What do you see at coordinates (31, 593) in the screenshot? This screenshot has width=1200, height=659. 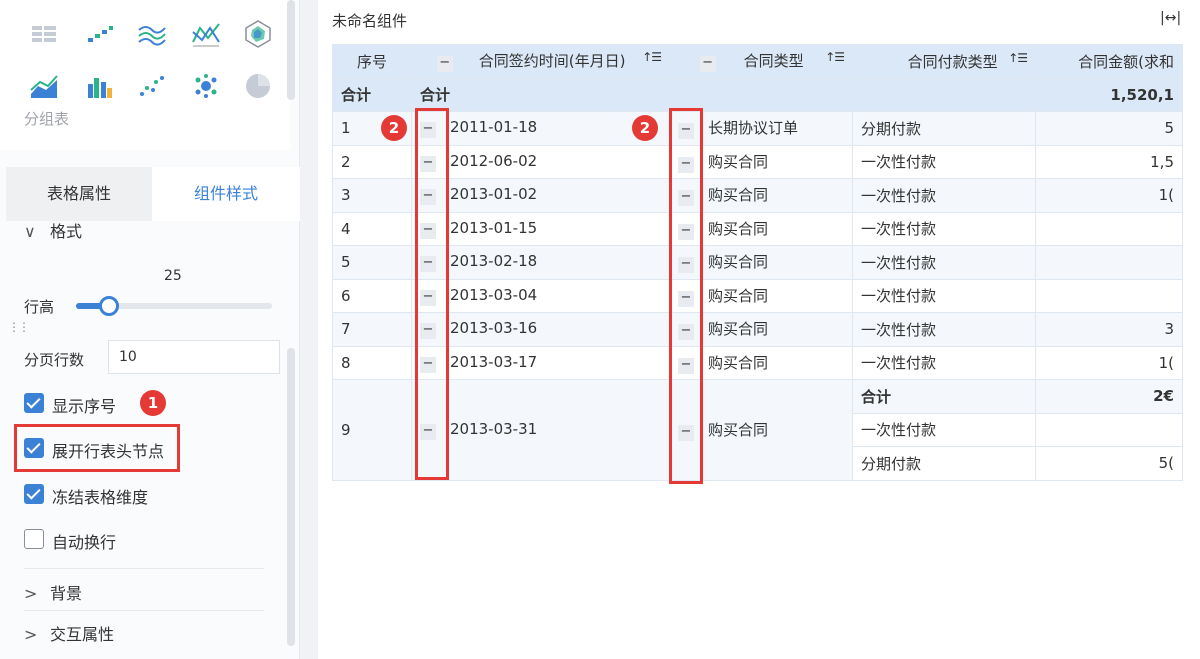 I see `chevron-right-icon: >` at bounding box center [31, 593].